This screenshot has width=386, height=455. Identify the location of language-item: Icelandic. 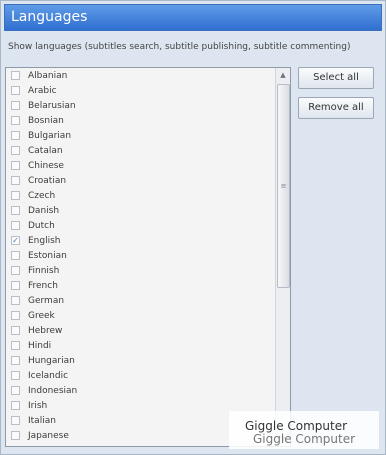
(141, 375).